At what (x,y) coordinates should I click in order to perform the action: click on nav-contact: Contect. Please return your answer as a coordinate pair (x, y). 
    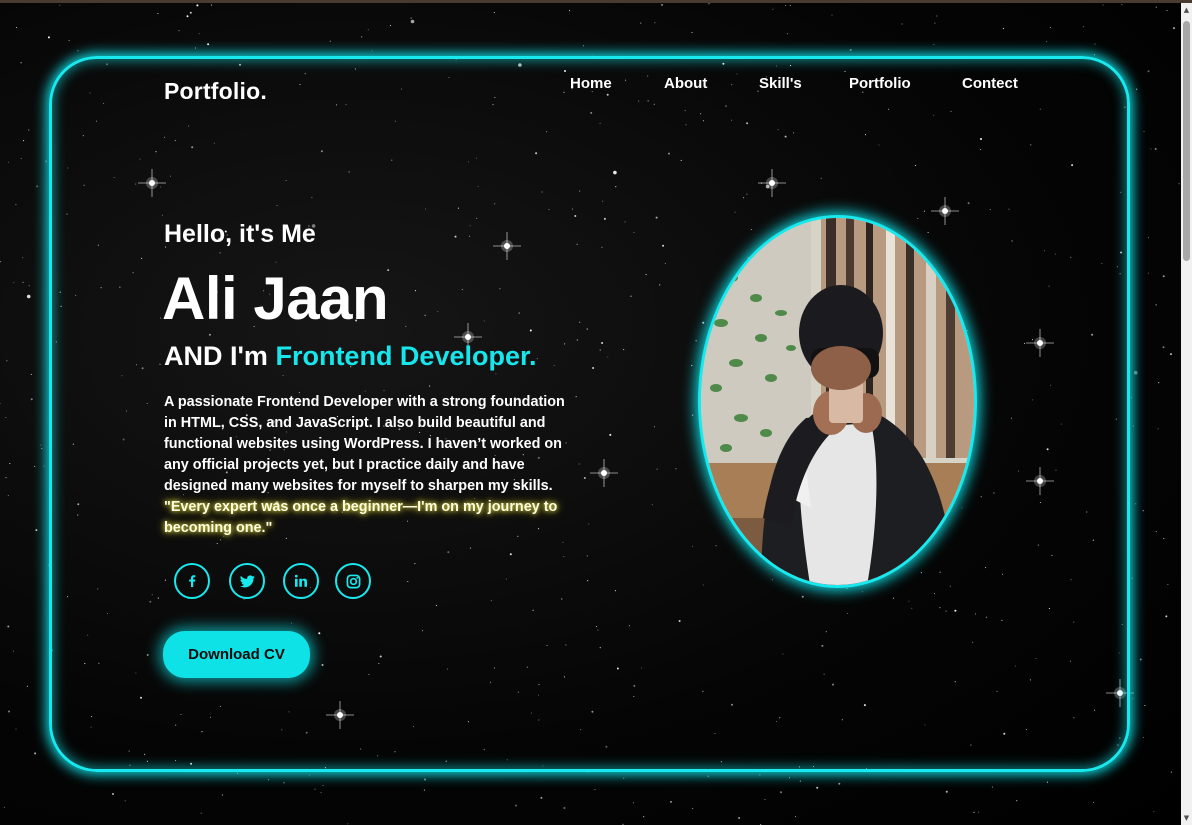
    Looking at the image, I should click on (990, 83).